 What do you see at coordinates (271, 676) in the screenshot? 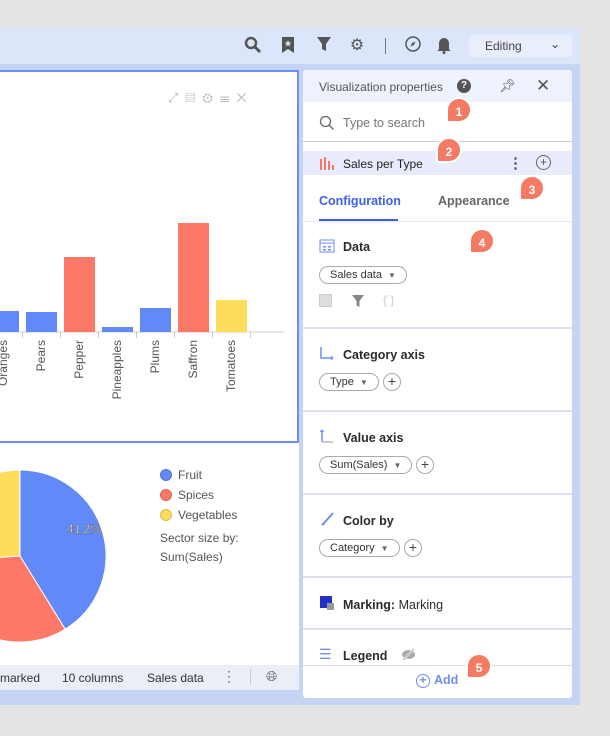
I see `globe-icon: 🌐︎` at bounding box center [271, 676].